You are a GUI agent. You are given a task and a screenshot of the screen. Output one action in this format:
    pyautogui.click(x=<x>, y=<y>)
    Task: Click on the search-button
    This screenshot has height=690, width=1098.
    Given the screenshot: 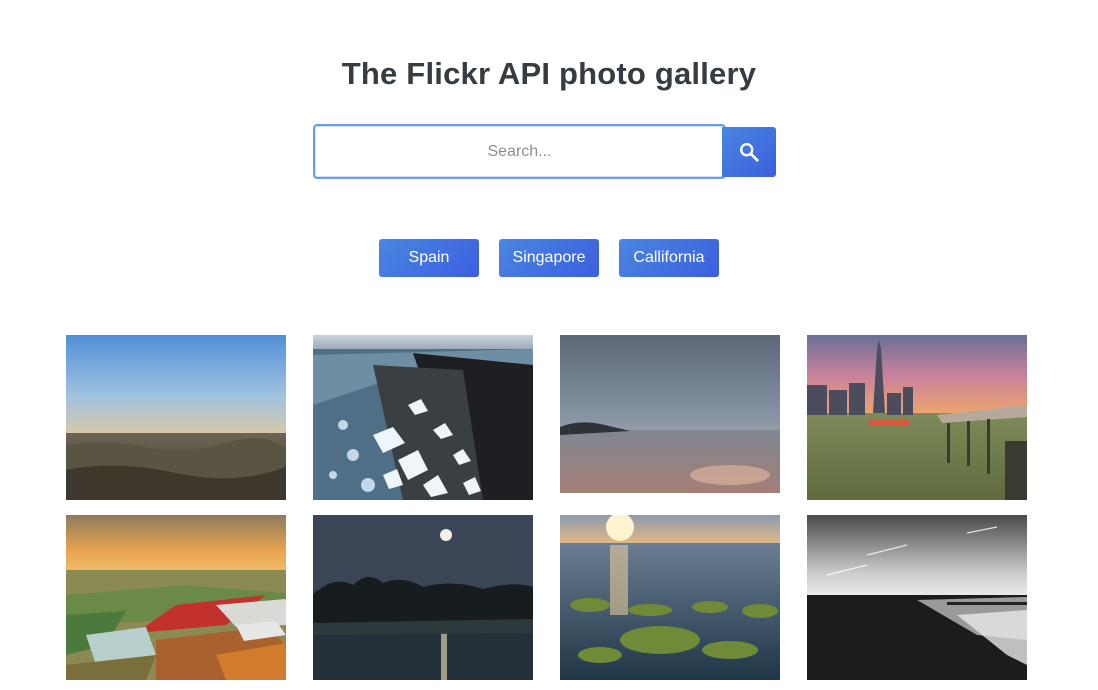 What is the action you would take?
    pyautogui.click(x=749, y=152)
    